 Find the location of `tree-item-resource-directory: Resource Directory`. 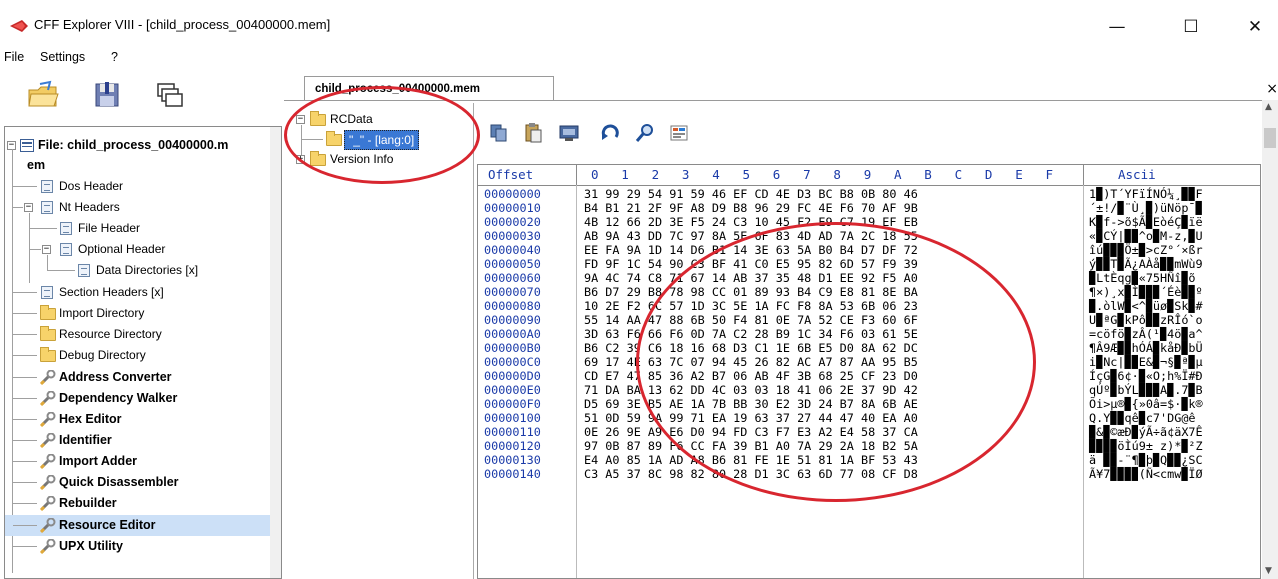

tree-item-resource-directory: Resource Directory is located at coordinates (137, 334).